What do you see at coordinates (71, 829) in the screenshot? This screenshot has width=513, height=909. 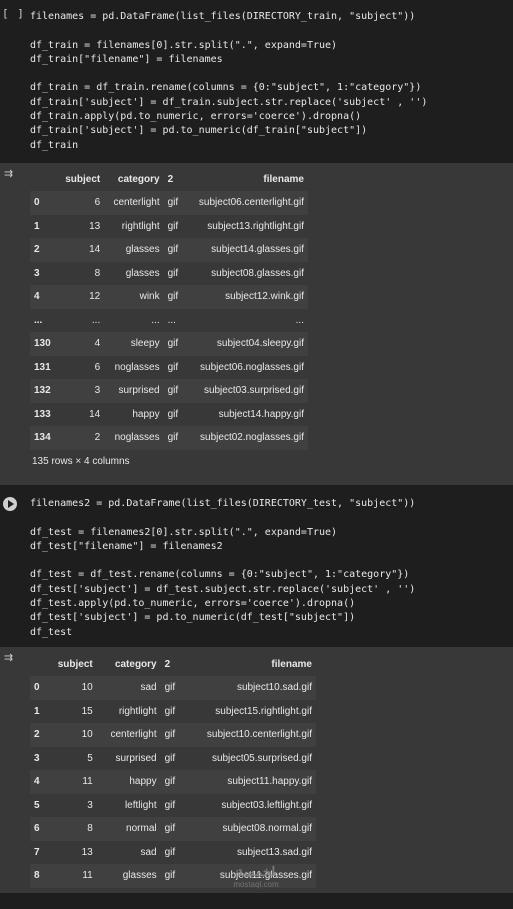 I see `table-cell: 8` at bounding box center [71, 829].